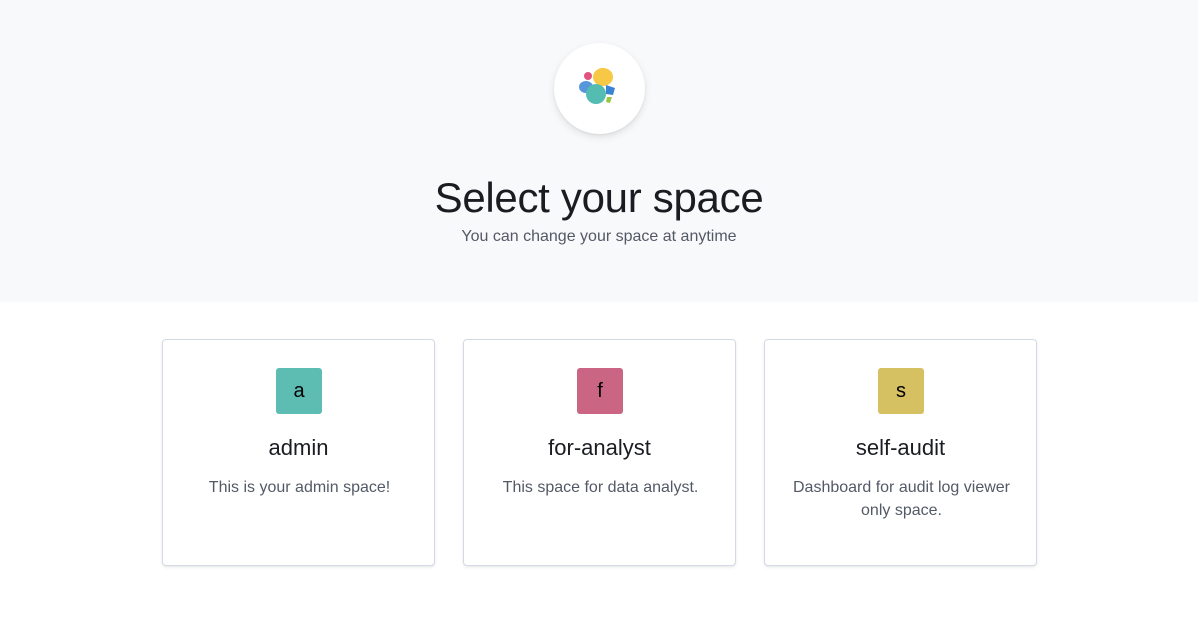  What do you see at coordinates (599, 197) in the screenshot?
I see `page-title: Select your space` at bounding box center [599, 197].